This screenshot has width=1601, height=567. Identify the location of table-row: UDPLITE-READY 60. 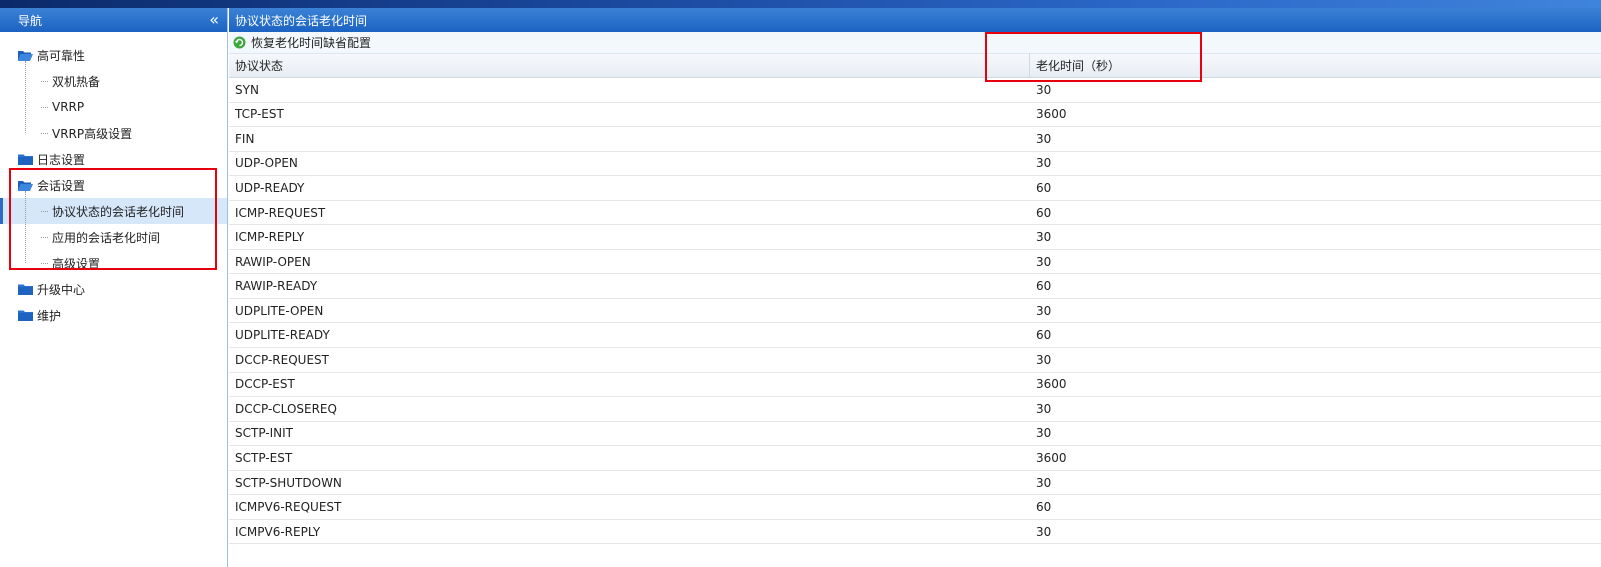
(915, 336).